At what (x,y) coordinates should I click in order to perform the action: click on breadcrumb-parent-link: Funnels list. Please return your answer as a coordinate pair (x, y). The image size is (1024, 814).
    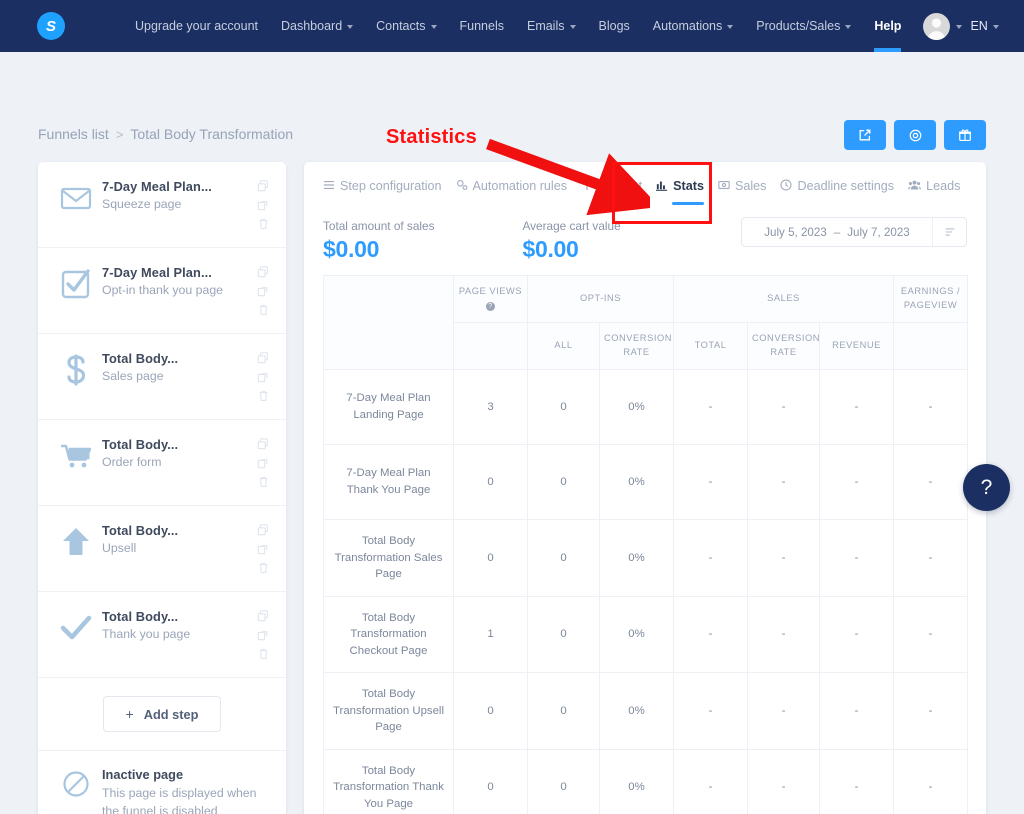
    Looking at the image, I should click on (73, 134).